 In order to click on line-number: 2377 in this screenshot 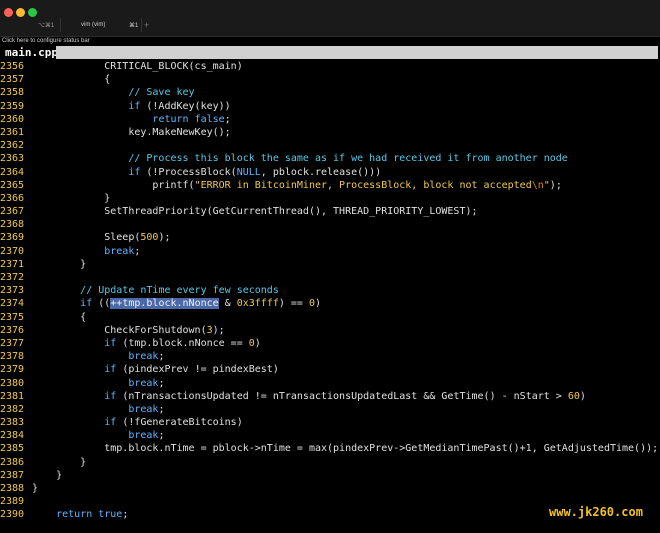, I will do `click(12, 343)`.